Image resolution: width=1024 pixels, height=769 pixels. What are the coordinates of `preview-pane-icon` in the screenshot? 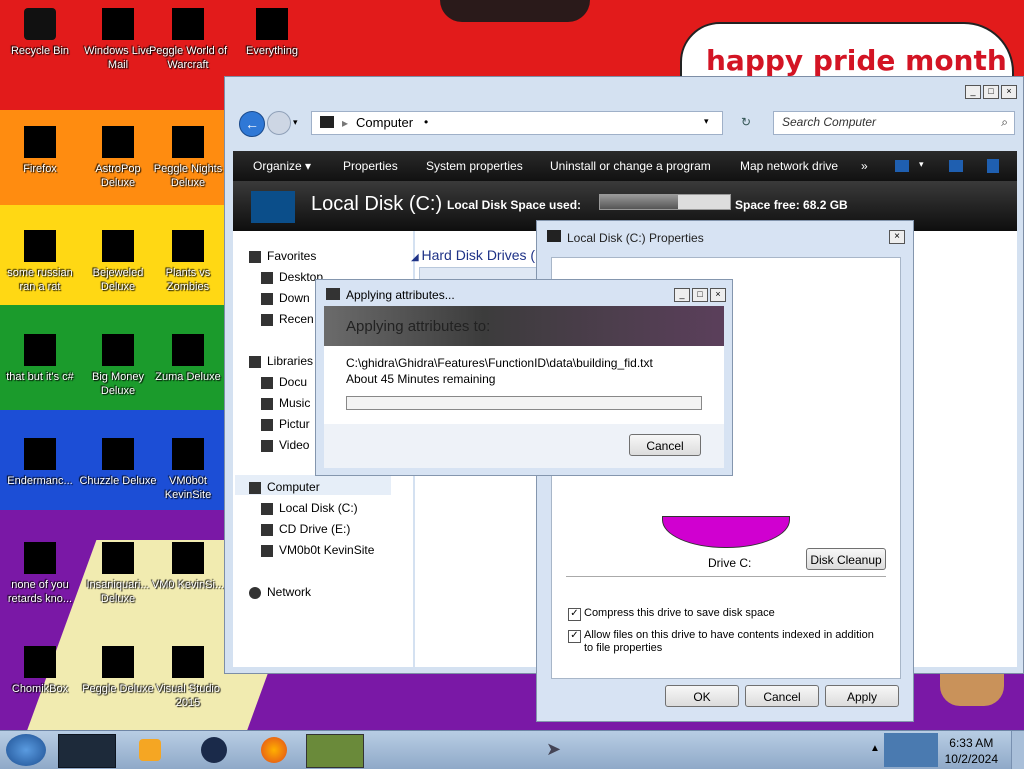 It's located at (956, 166).